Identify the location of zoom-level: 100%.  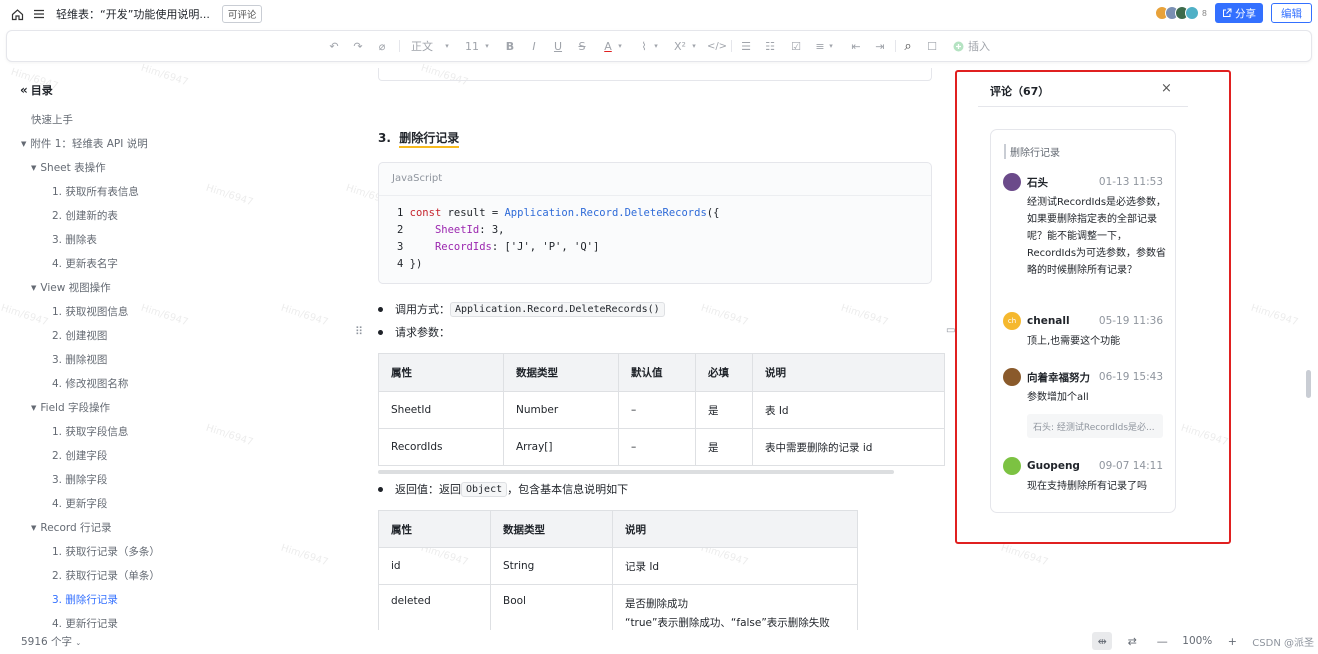
(1197, 641).